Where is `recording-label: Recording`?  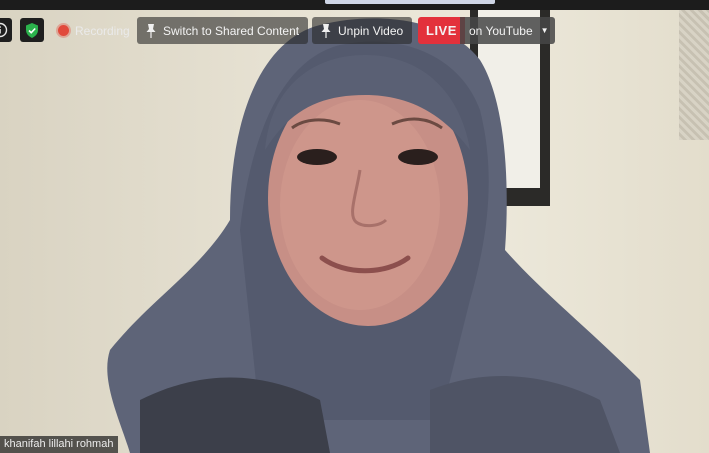
recording-label: Recording is located at coordinates (102, 30).